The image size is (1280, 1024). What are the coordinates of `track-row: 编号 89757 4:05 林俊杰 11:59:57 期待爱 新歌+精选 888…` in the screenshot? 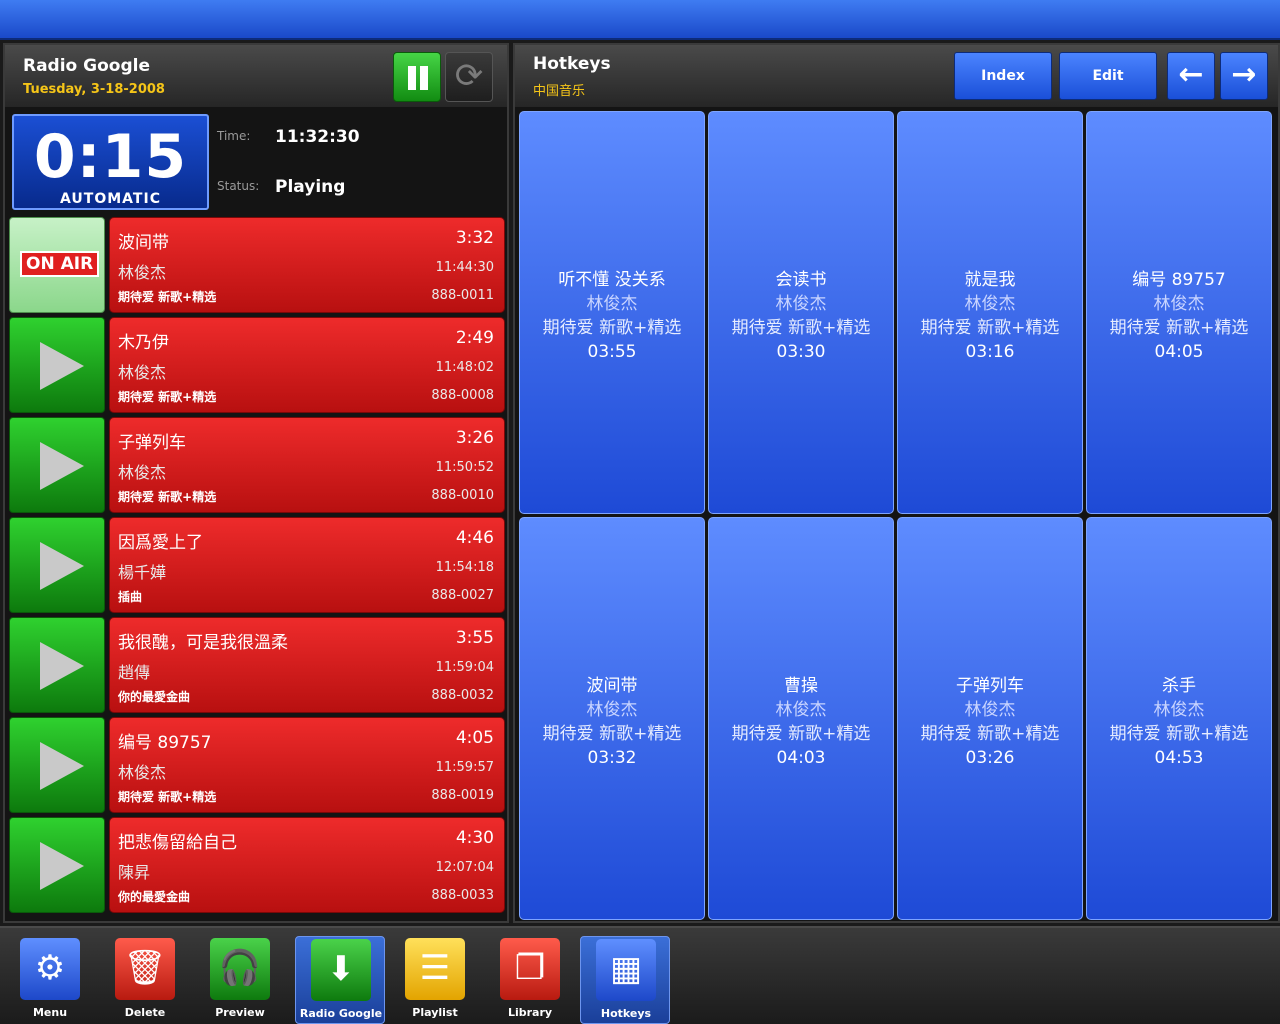 It's located at (257, 765).